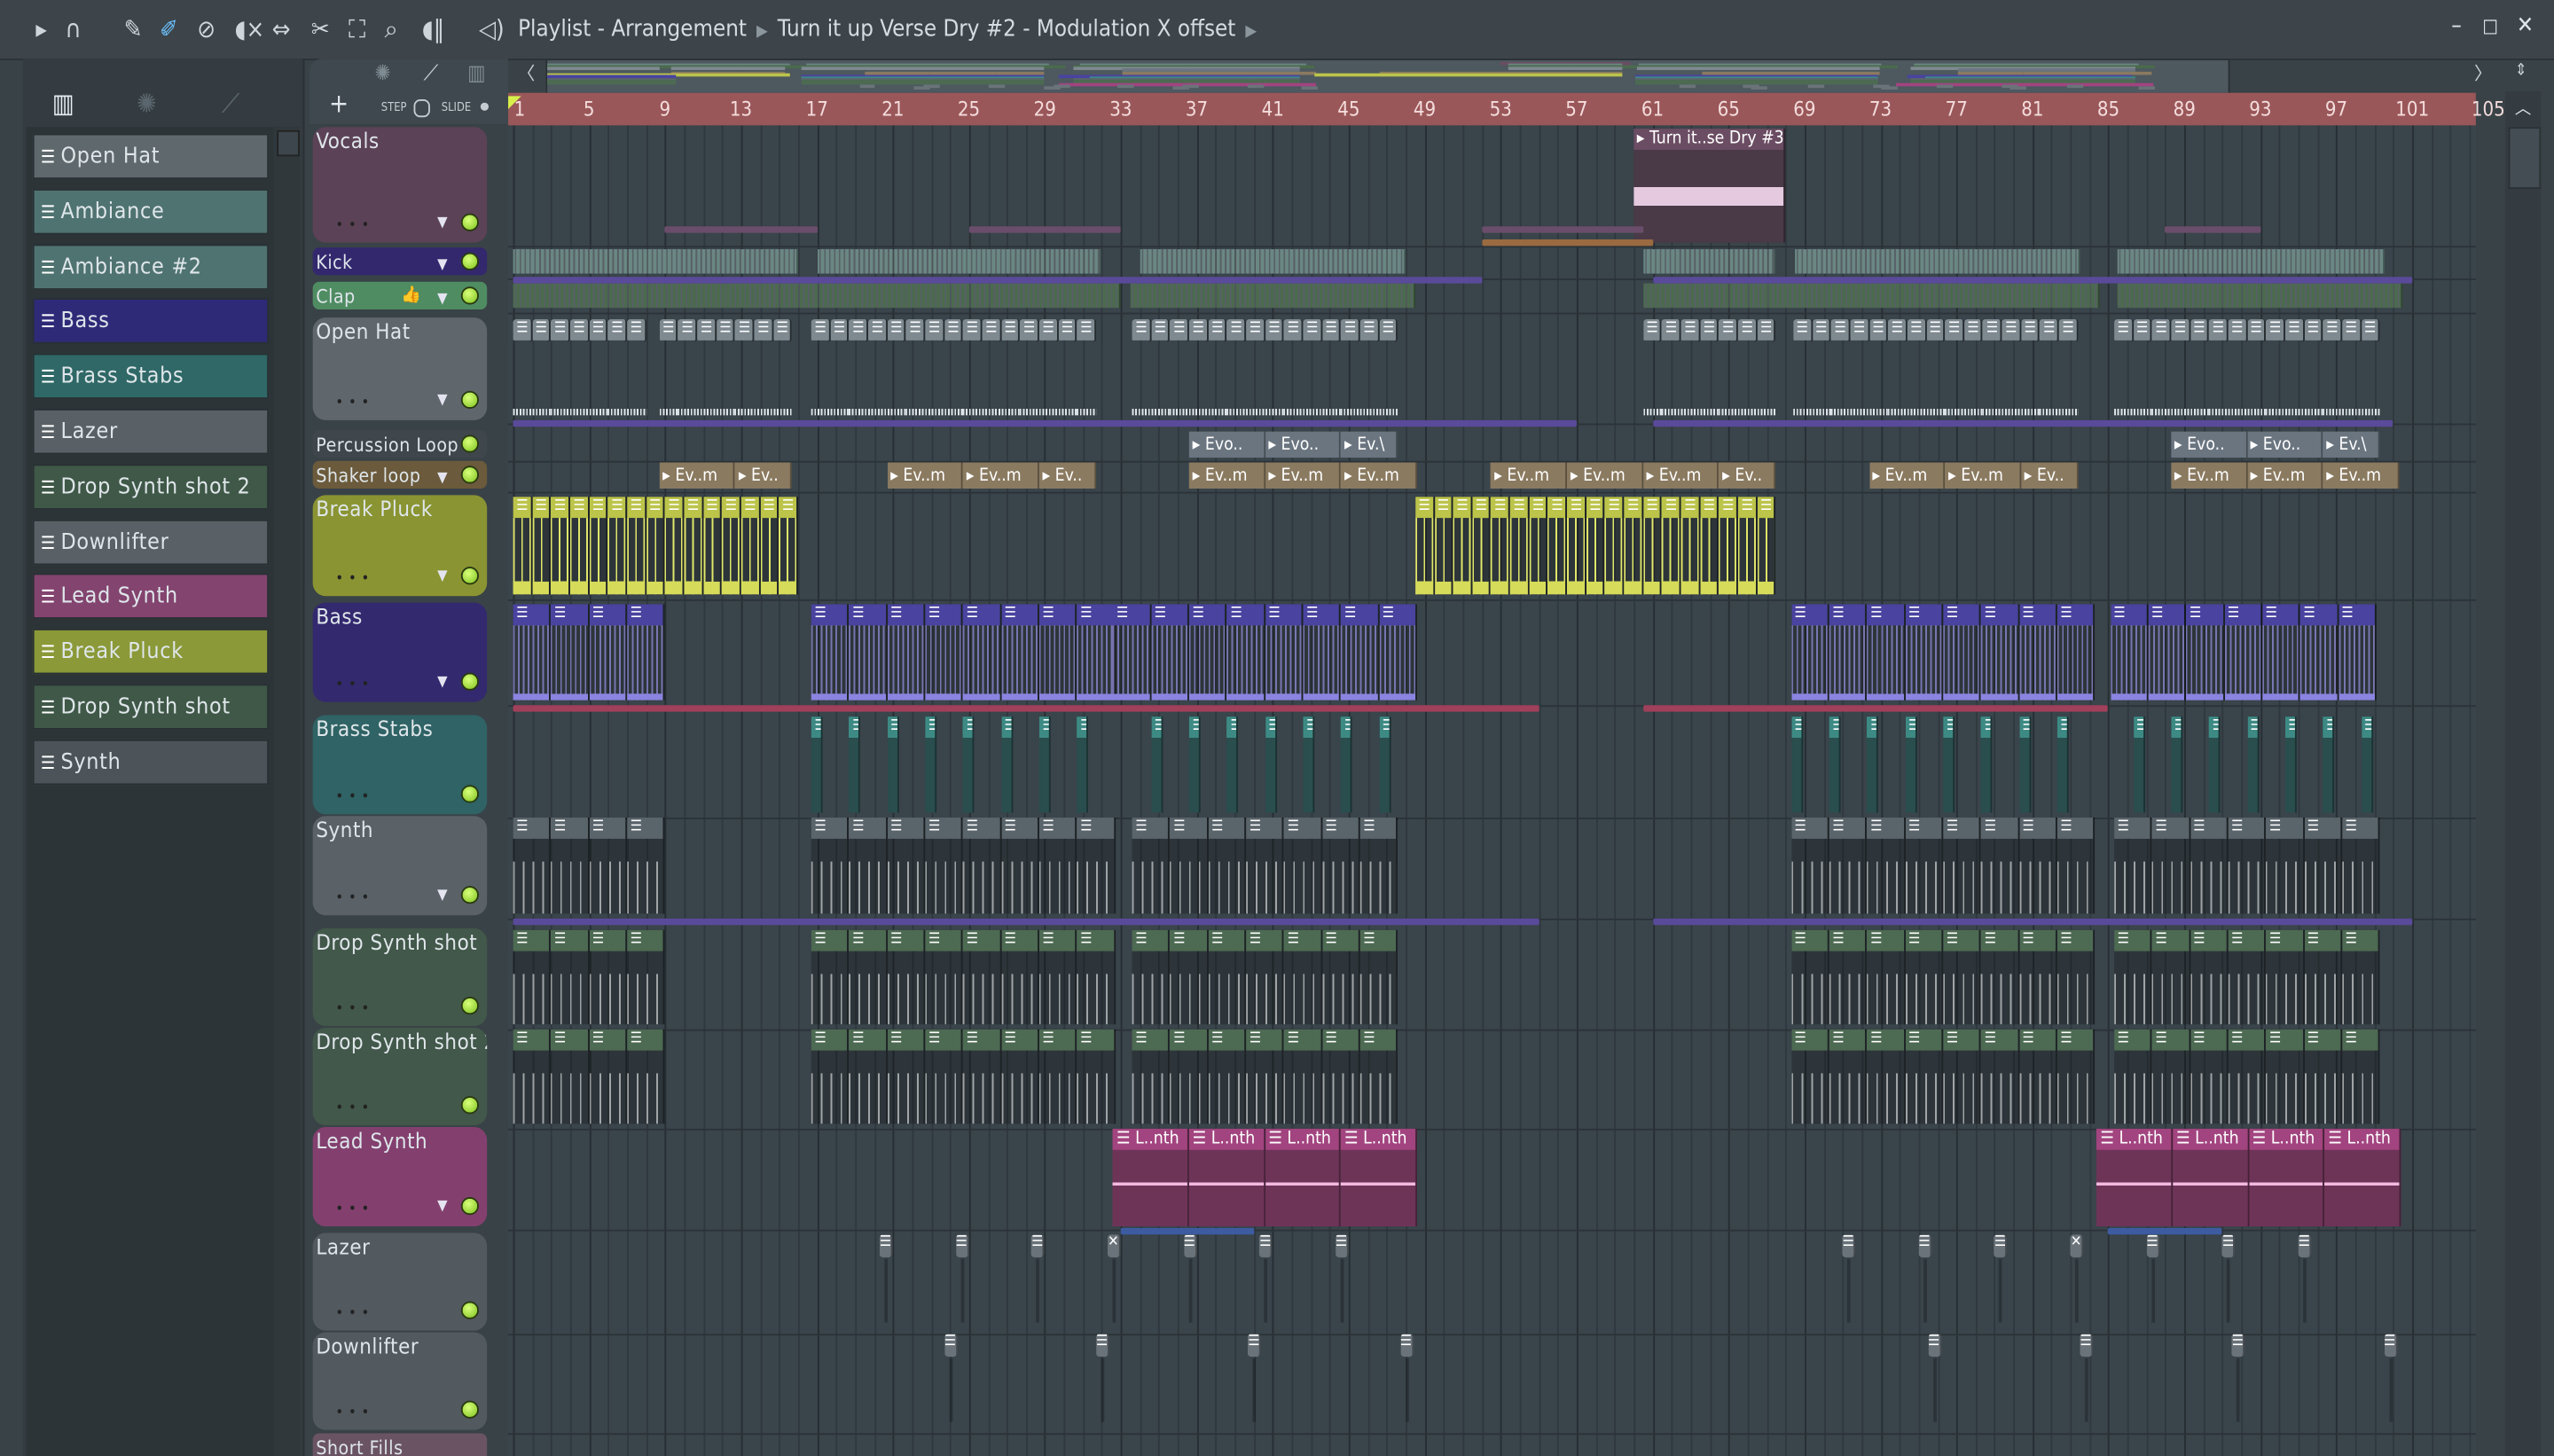 The image size is (2554, 1456). Describe the element at coordinates (169, 29) in the screenshot. I see `paint-icon: ✐` at that location.